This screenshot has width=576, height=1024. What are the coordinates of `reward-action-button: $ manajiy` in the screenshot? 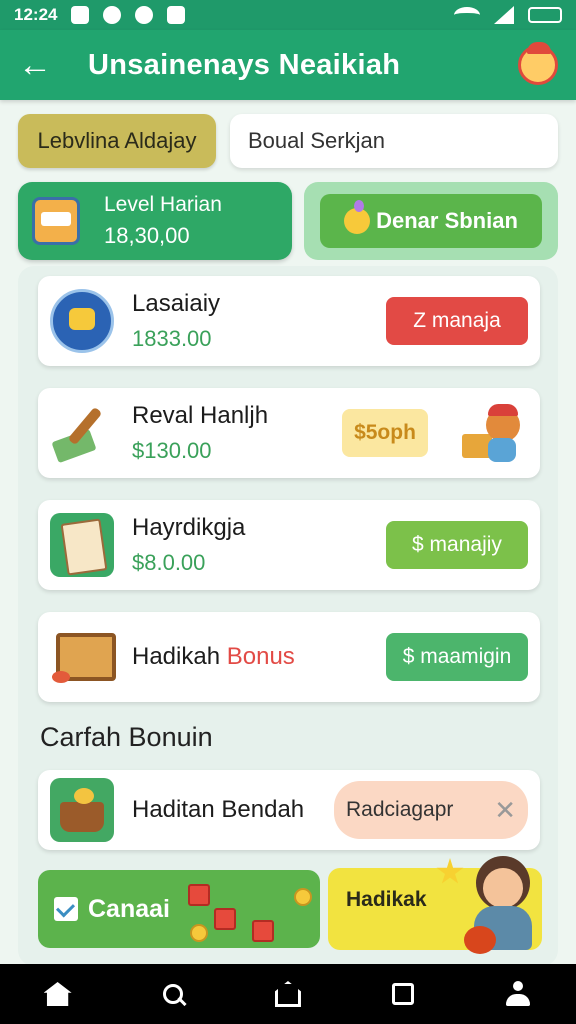 It's located at (457, 545).